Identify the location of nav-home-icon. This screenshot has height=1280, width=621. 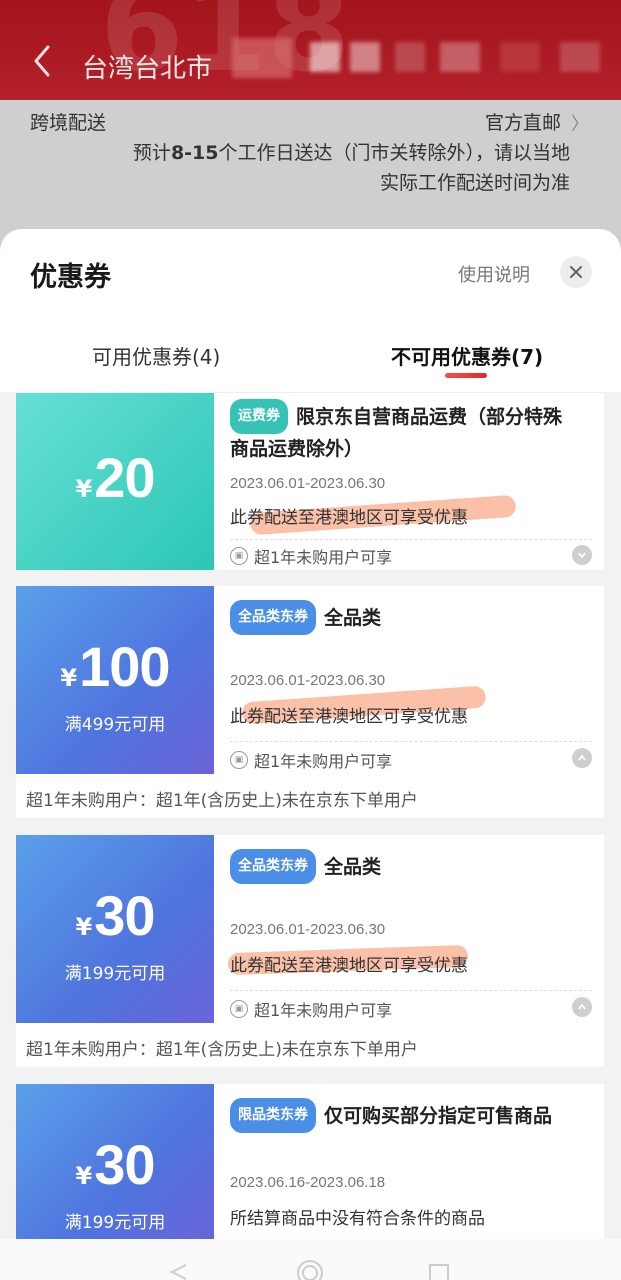
(310, 1269).